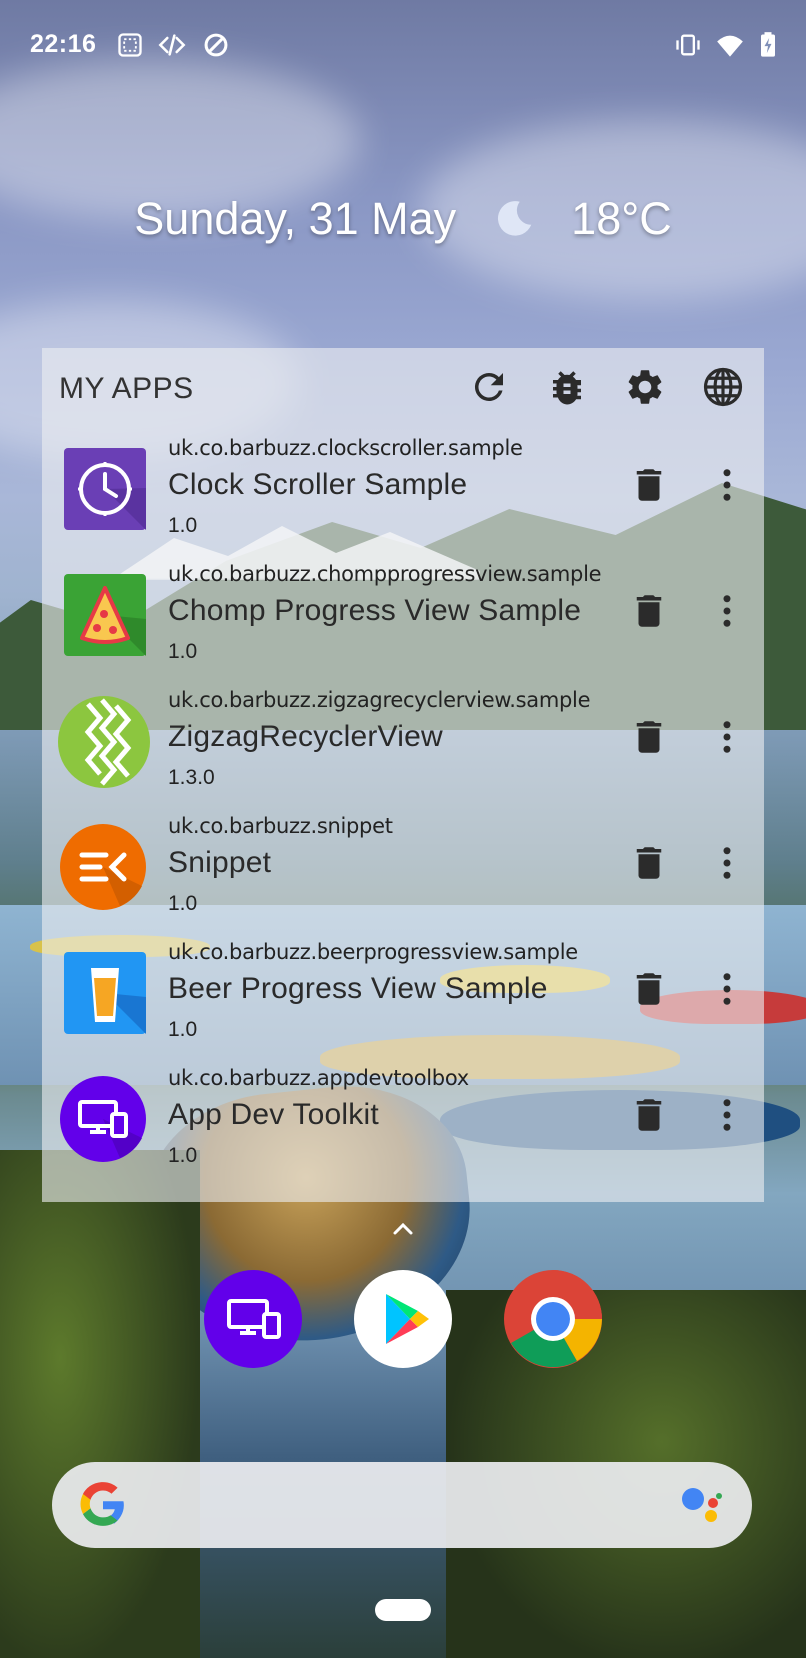 The height and width of the screenshot is (1658, 806). What do you see at coordinates (273, 1114) in the screenshot?
I see `app-name: App Dev Toolkit` at bounding box center [273, 1114].